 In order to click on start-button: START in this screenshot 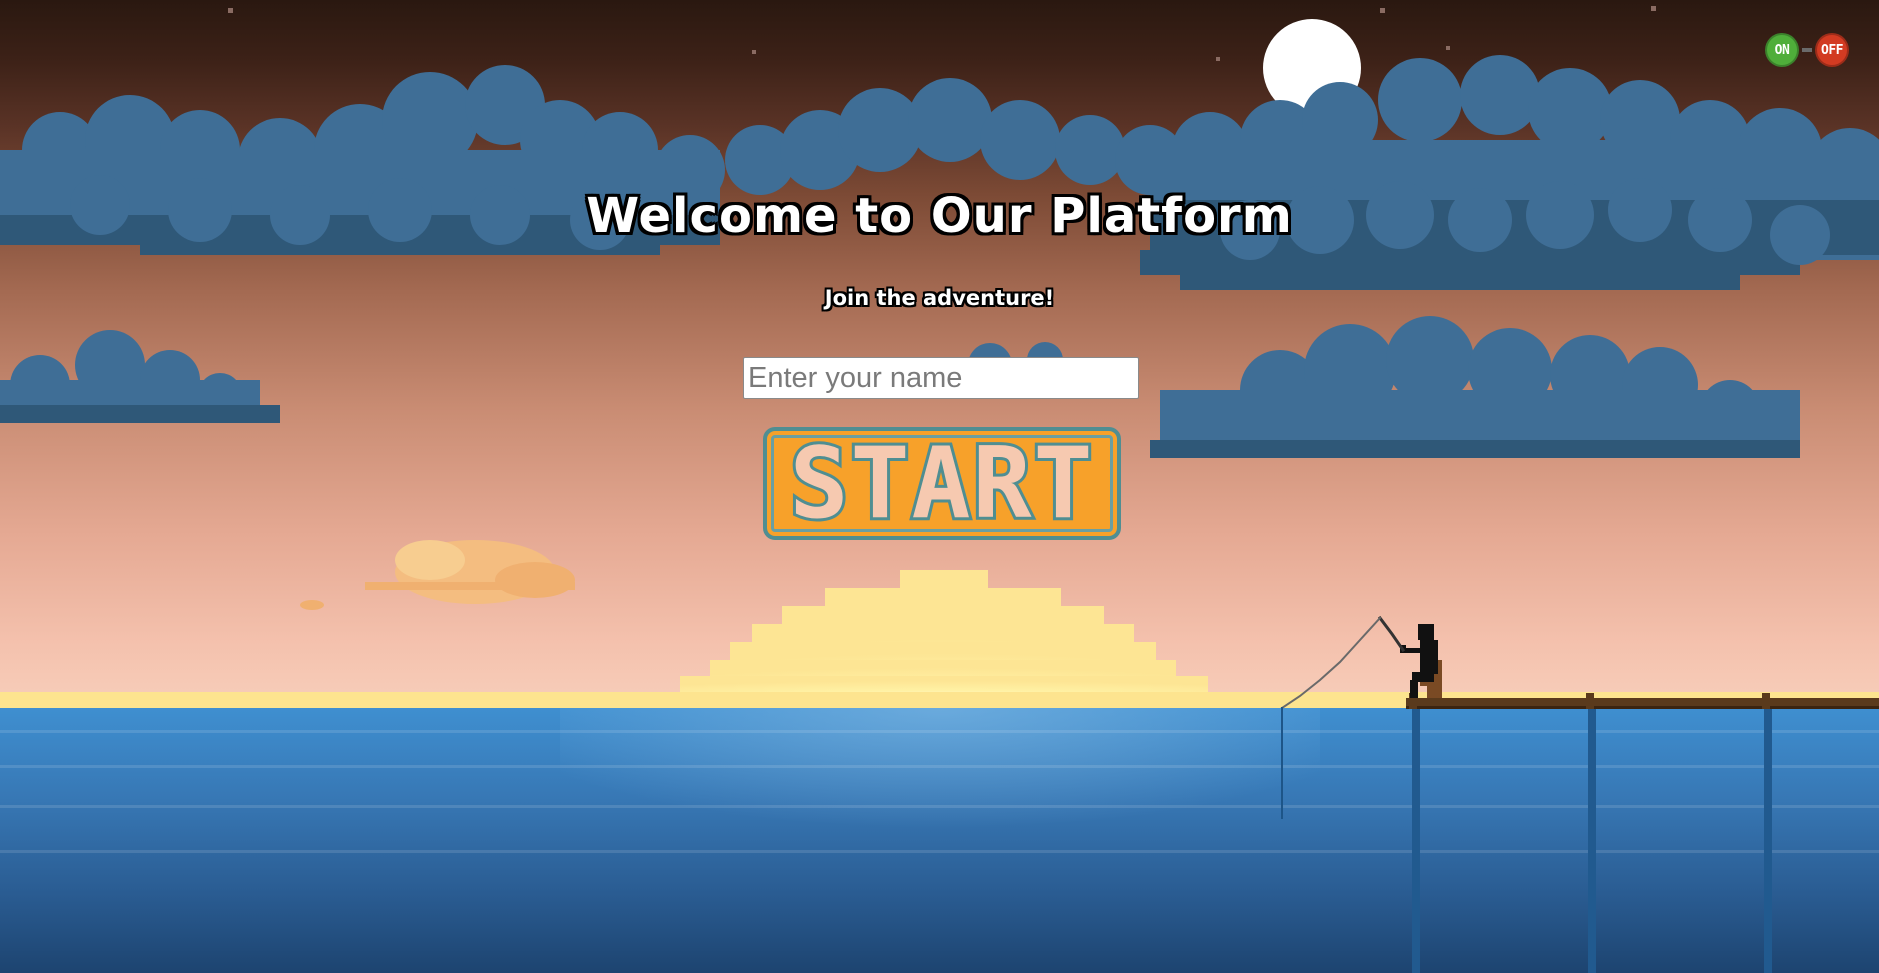, I will do `click(942, 483)`.